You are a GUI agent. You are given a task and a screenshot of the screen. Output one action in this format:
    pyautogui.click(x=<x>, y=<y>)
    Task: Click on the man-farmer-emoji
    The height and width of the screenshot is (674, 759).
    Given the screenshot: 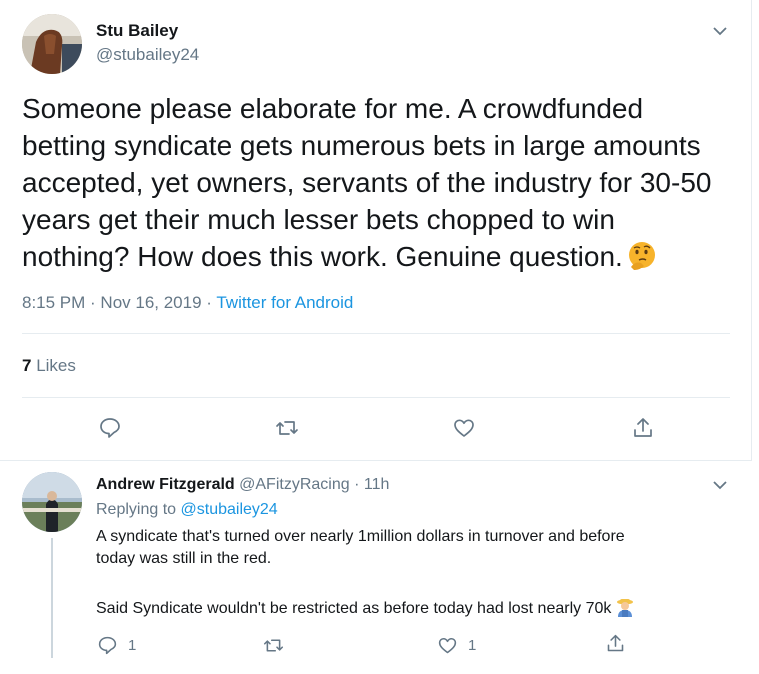 What is the action you would take?
    pyautogui.click(x=625, y=608)
    